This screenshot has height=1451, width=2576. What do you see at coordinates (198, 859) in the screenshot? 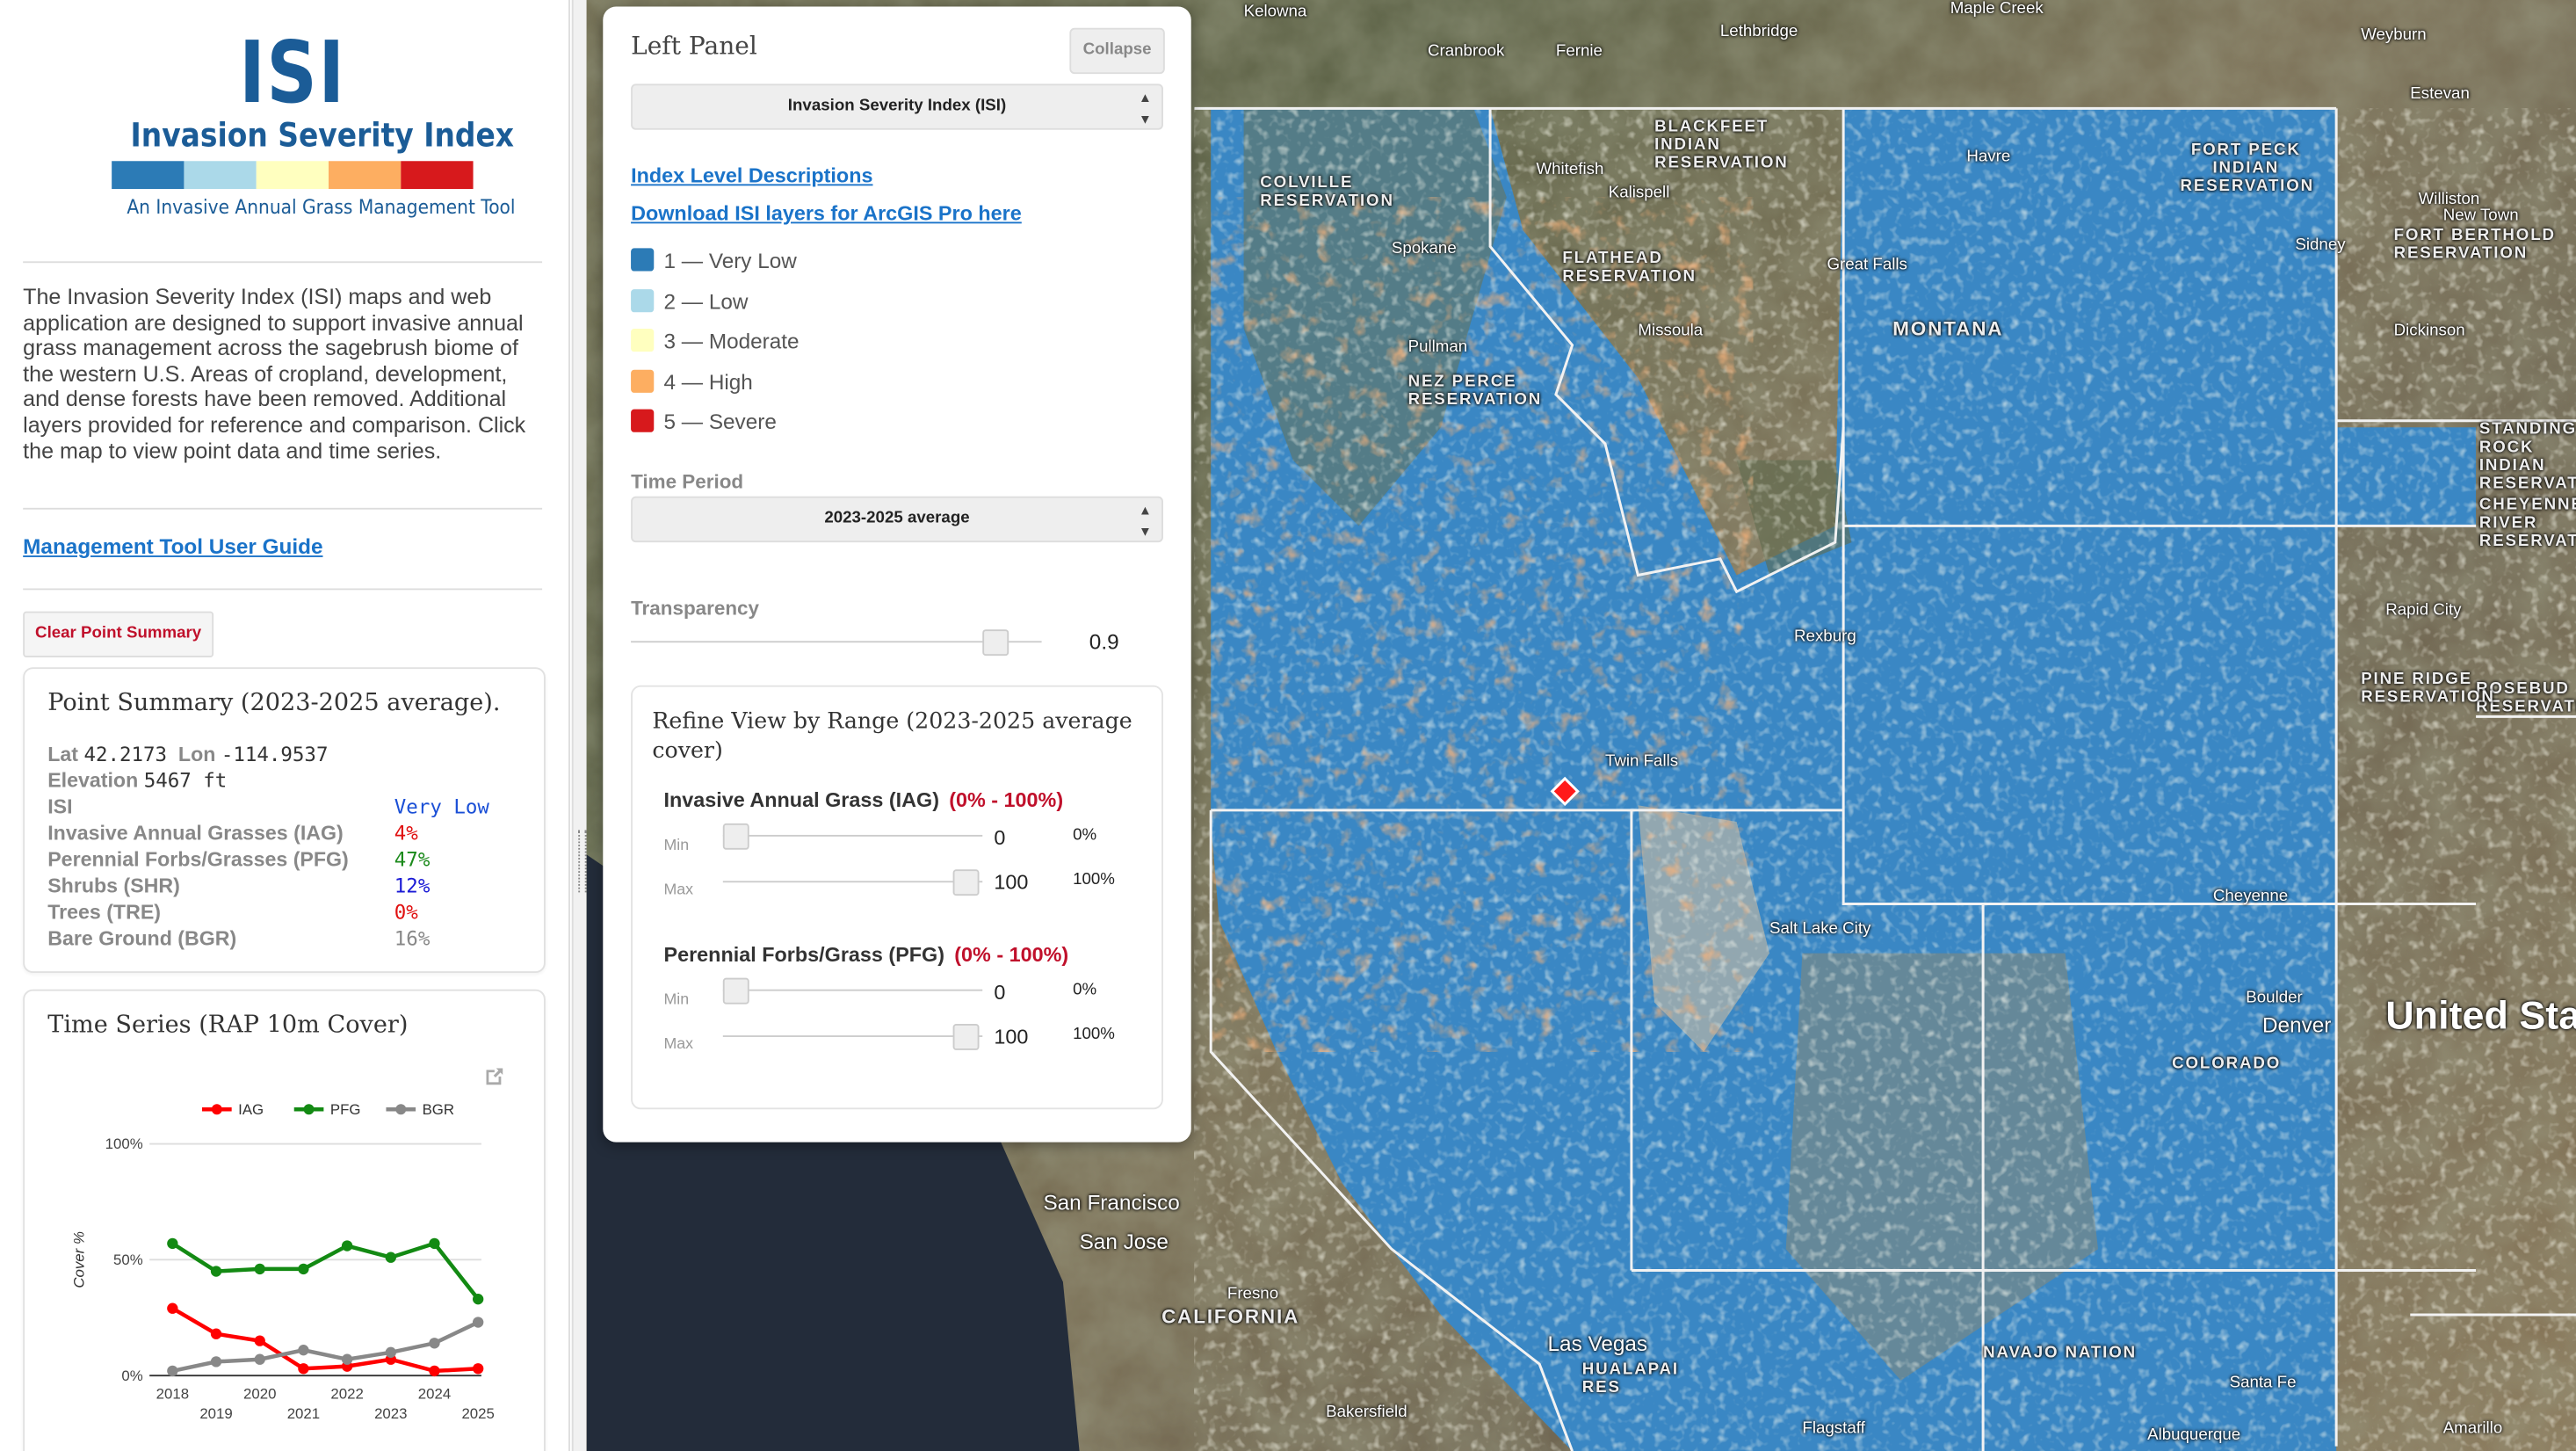
I see `point-summary-label: Perennial Forbs/Grasses (PFG)` at bounding box center [198, 859].